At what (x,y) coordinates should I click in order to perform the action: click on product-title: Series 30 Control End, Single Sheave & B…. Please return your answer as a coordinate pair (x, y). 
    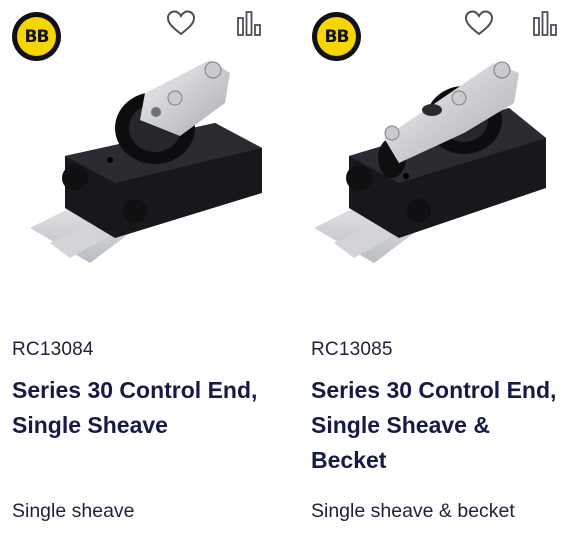
    Looking at the image, I should click on (441, 425).